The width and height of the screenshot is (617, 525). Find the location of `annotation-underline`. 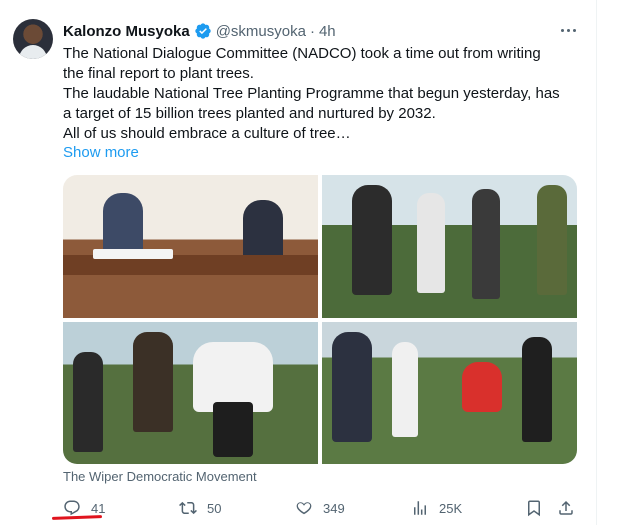

annotation-underline is located at coordinates (77, 517).